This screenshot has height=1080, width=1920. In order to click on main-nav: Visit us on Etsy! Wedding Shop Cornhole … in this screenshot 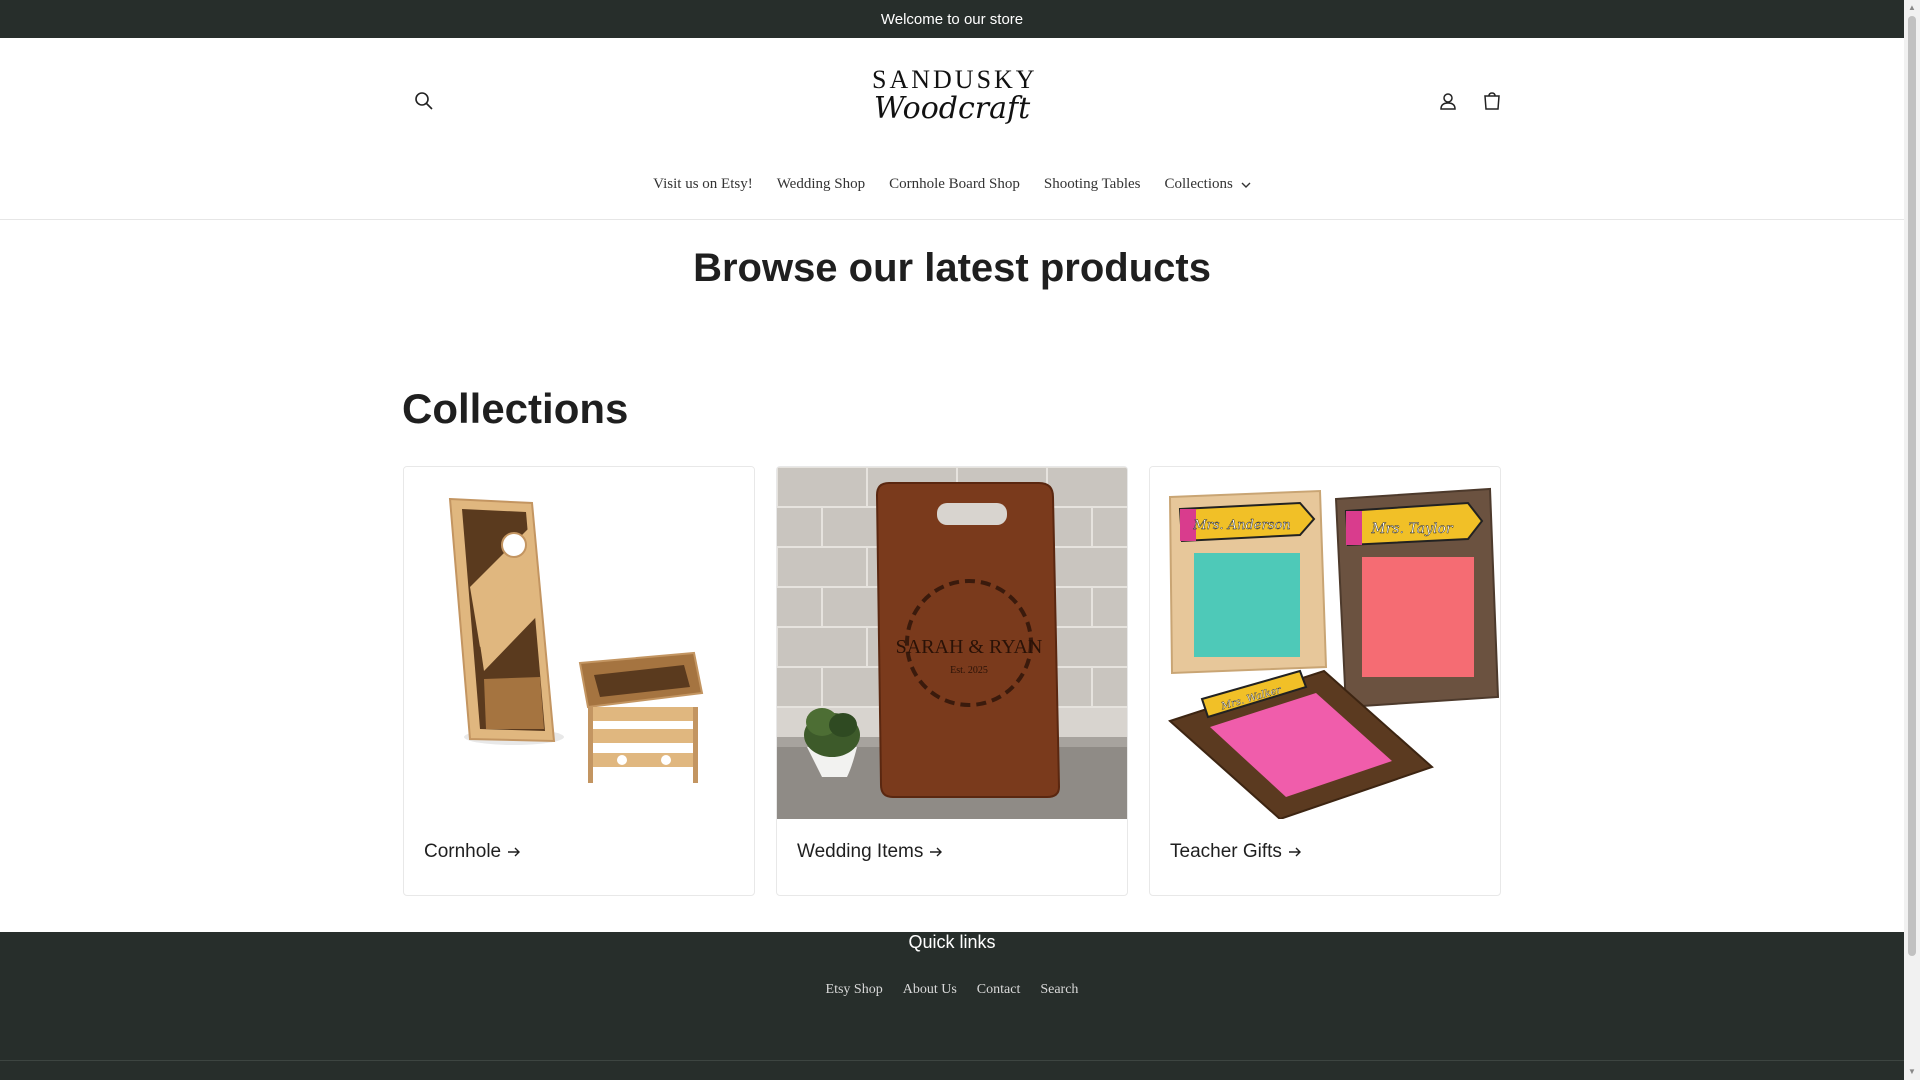, I will do `click(952, 184)`.